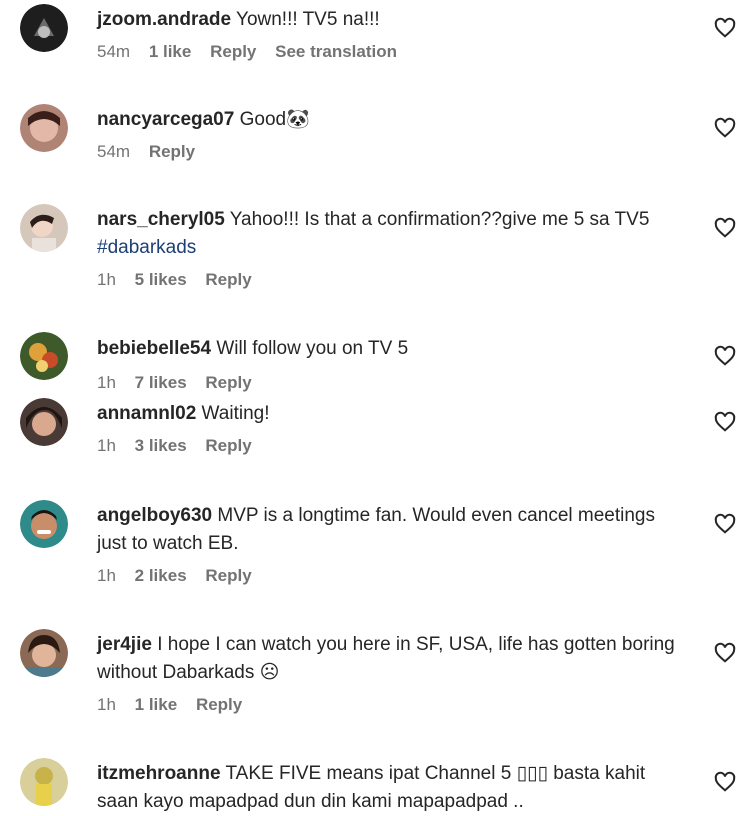 Image resolution: width=750 pixels, height=816 pixels. Describe the element at coordinates (387, 576) in the screenshot. I see `comment-meta: 1h 2 likes Reply` at that location.